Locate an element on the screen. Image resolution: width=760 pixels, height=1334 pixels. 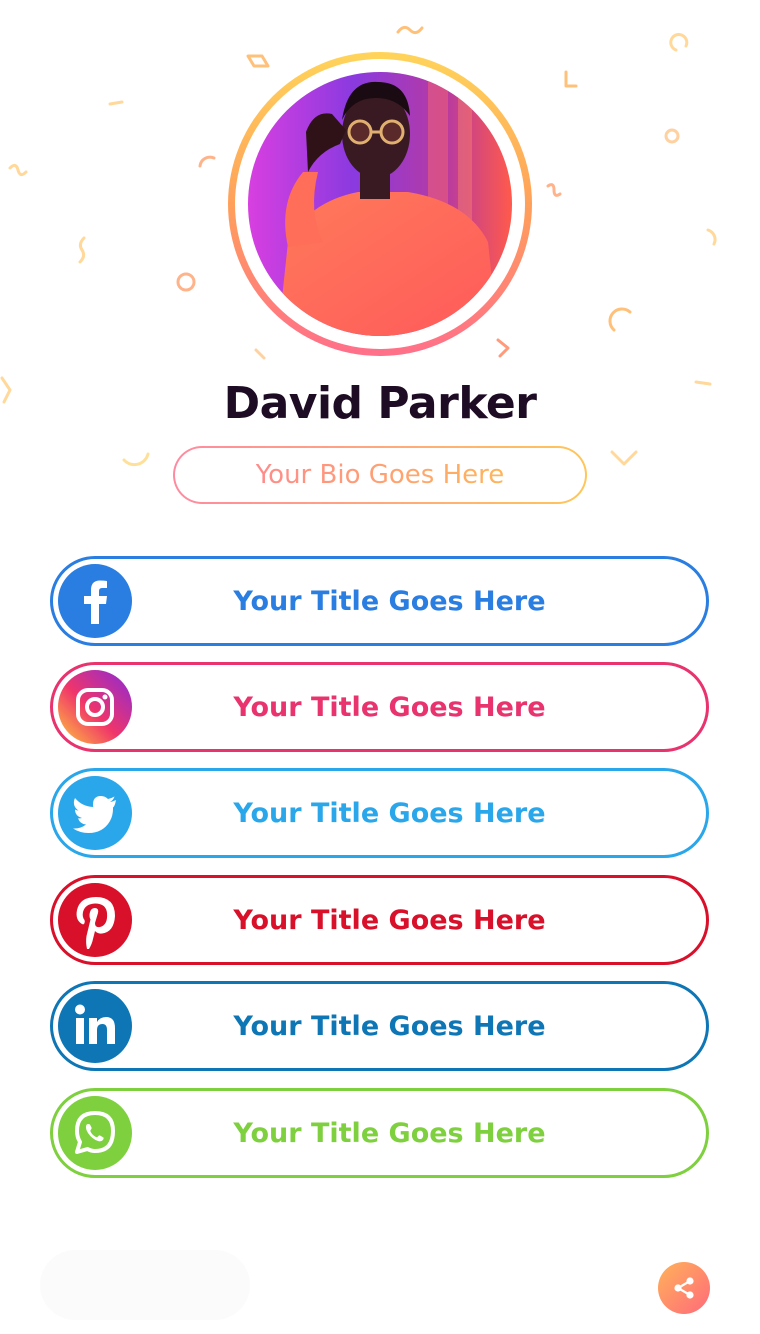
link-button-twitter: Your Title Goes Here is located at coordinates (379, 813).